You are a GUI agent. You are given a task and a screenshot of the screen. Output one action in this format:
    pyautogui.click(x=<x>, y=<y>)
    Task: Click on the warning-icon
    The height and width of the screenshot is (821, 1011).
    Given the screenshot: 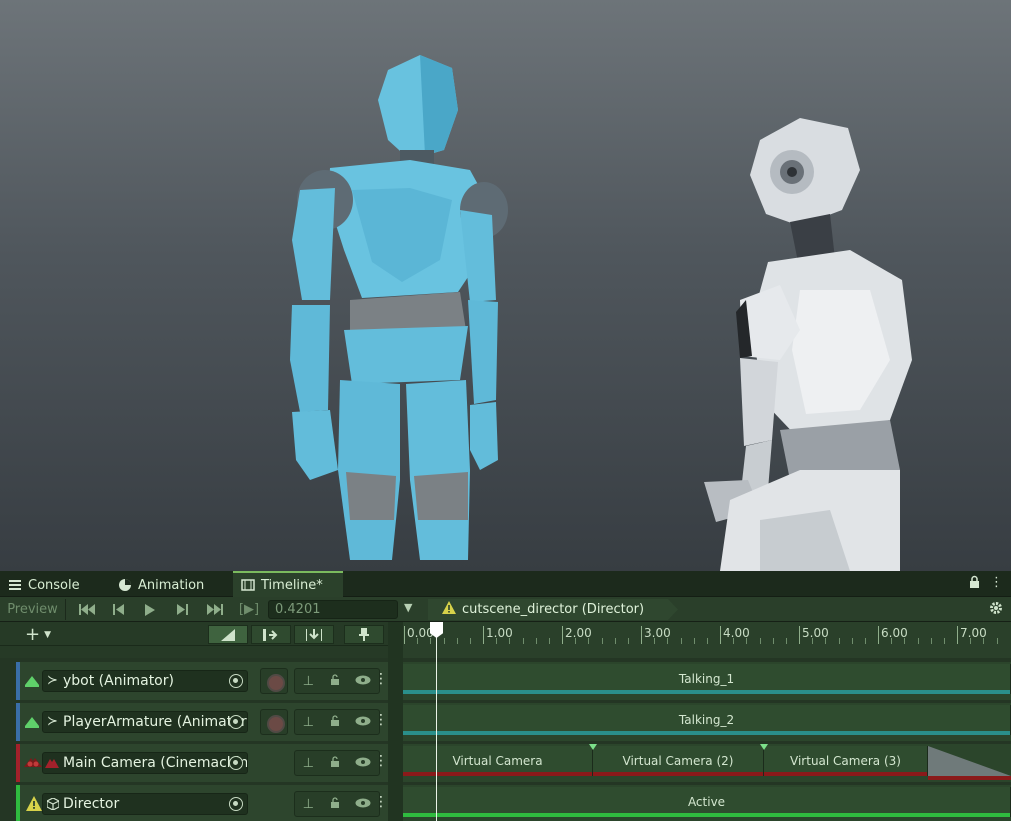 What is the action you would take?
    pyautogui.click(x=449, y=609)
    